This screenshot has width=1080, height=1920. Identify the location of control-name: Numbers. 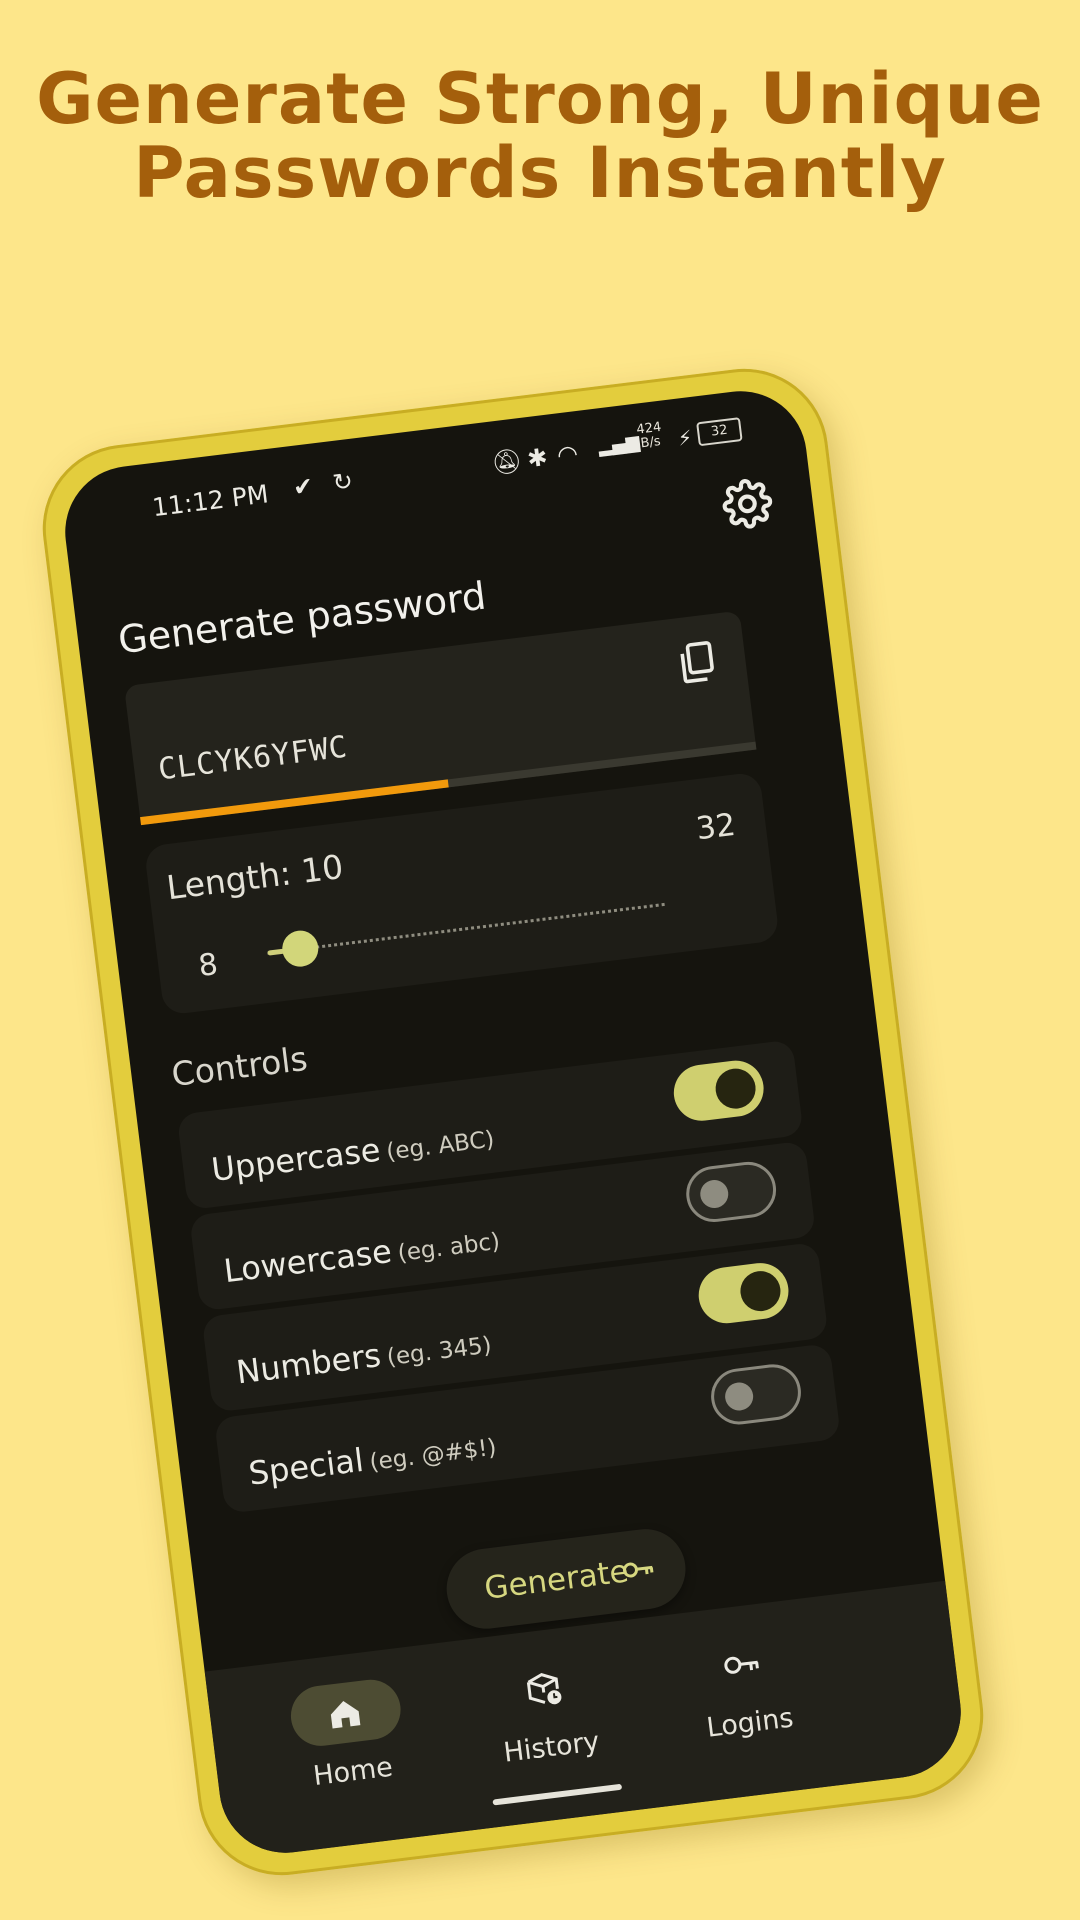
(308, 1364).